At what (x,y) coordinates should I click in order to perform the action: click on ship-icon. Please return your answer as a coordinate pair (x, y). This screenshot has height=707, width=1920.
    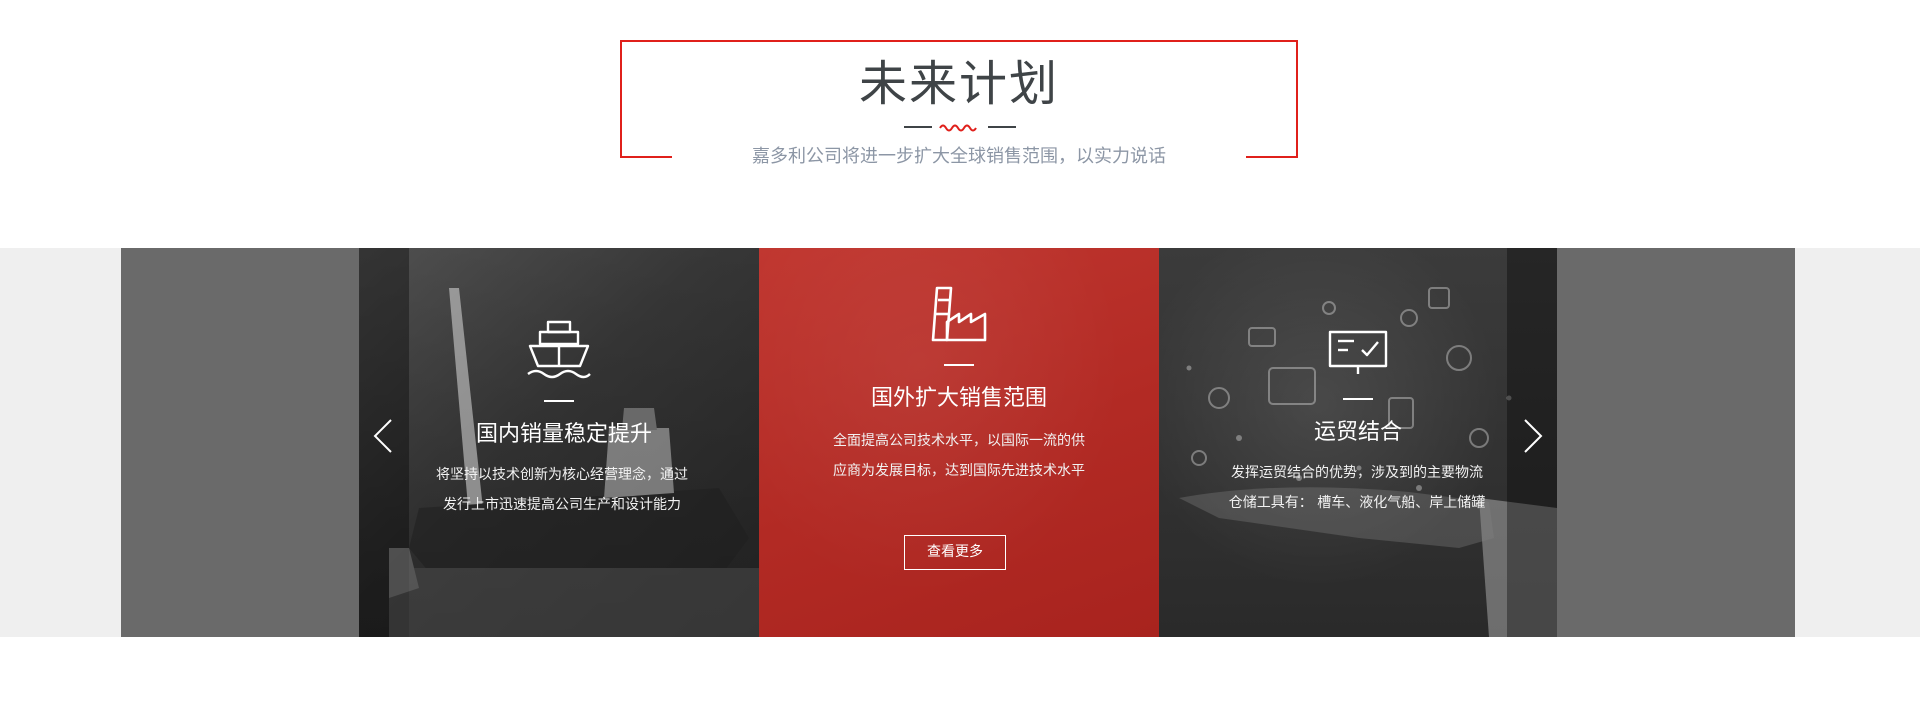
    Looking at the image, I should click on (559, 349).